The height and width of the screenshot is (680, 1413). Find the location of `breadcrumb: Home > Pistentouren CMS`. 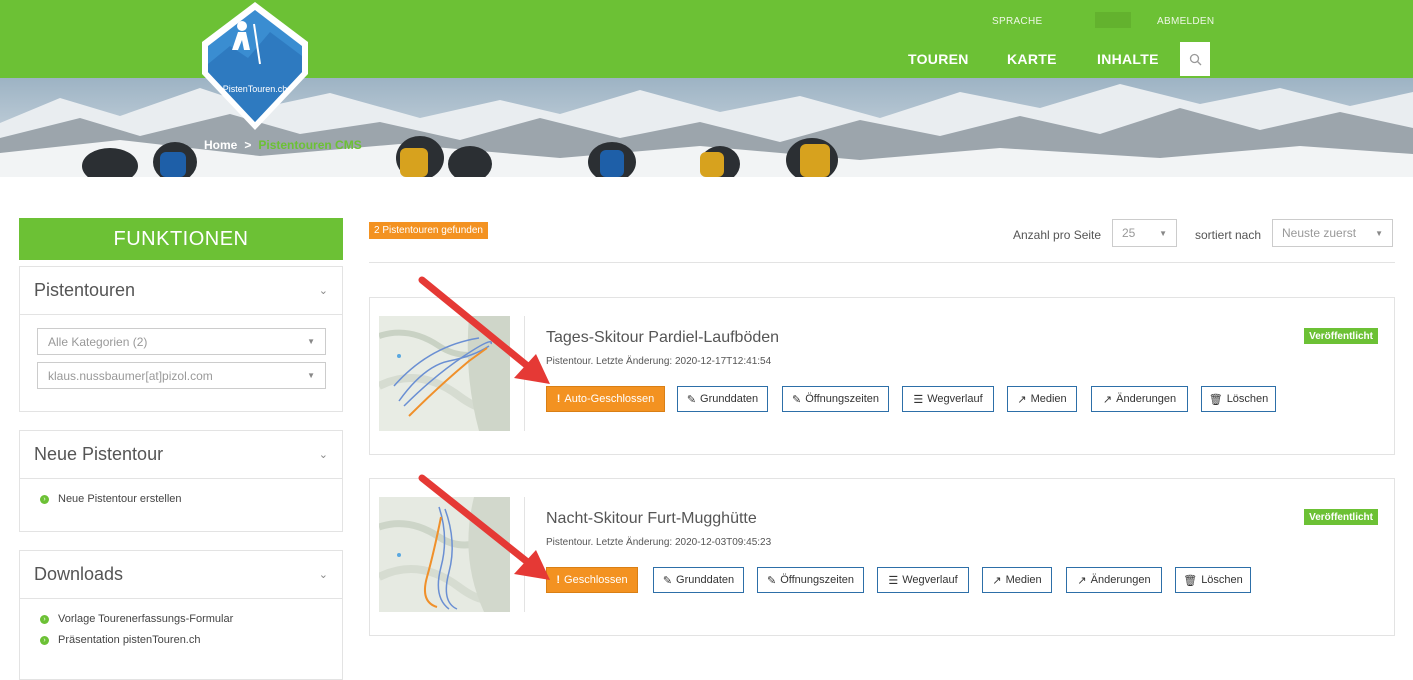

breadcrumb: Home > Pistentouren CMS is located at coordinates (283, 145).